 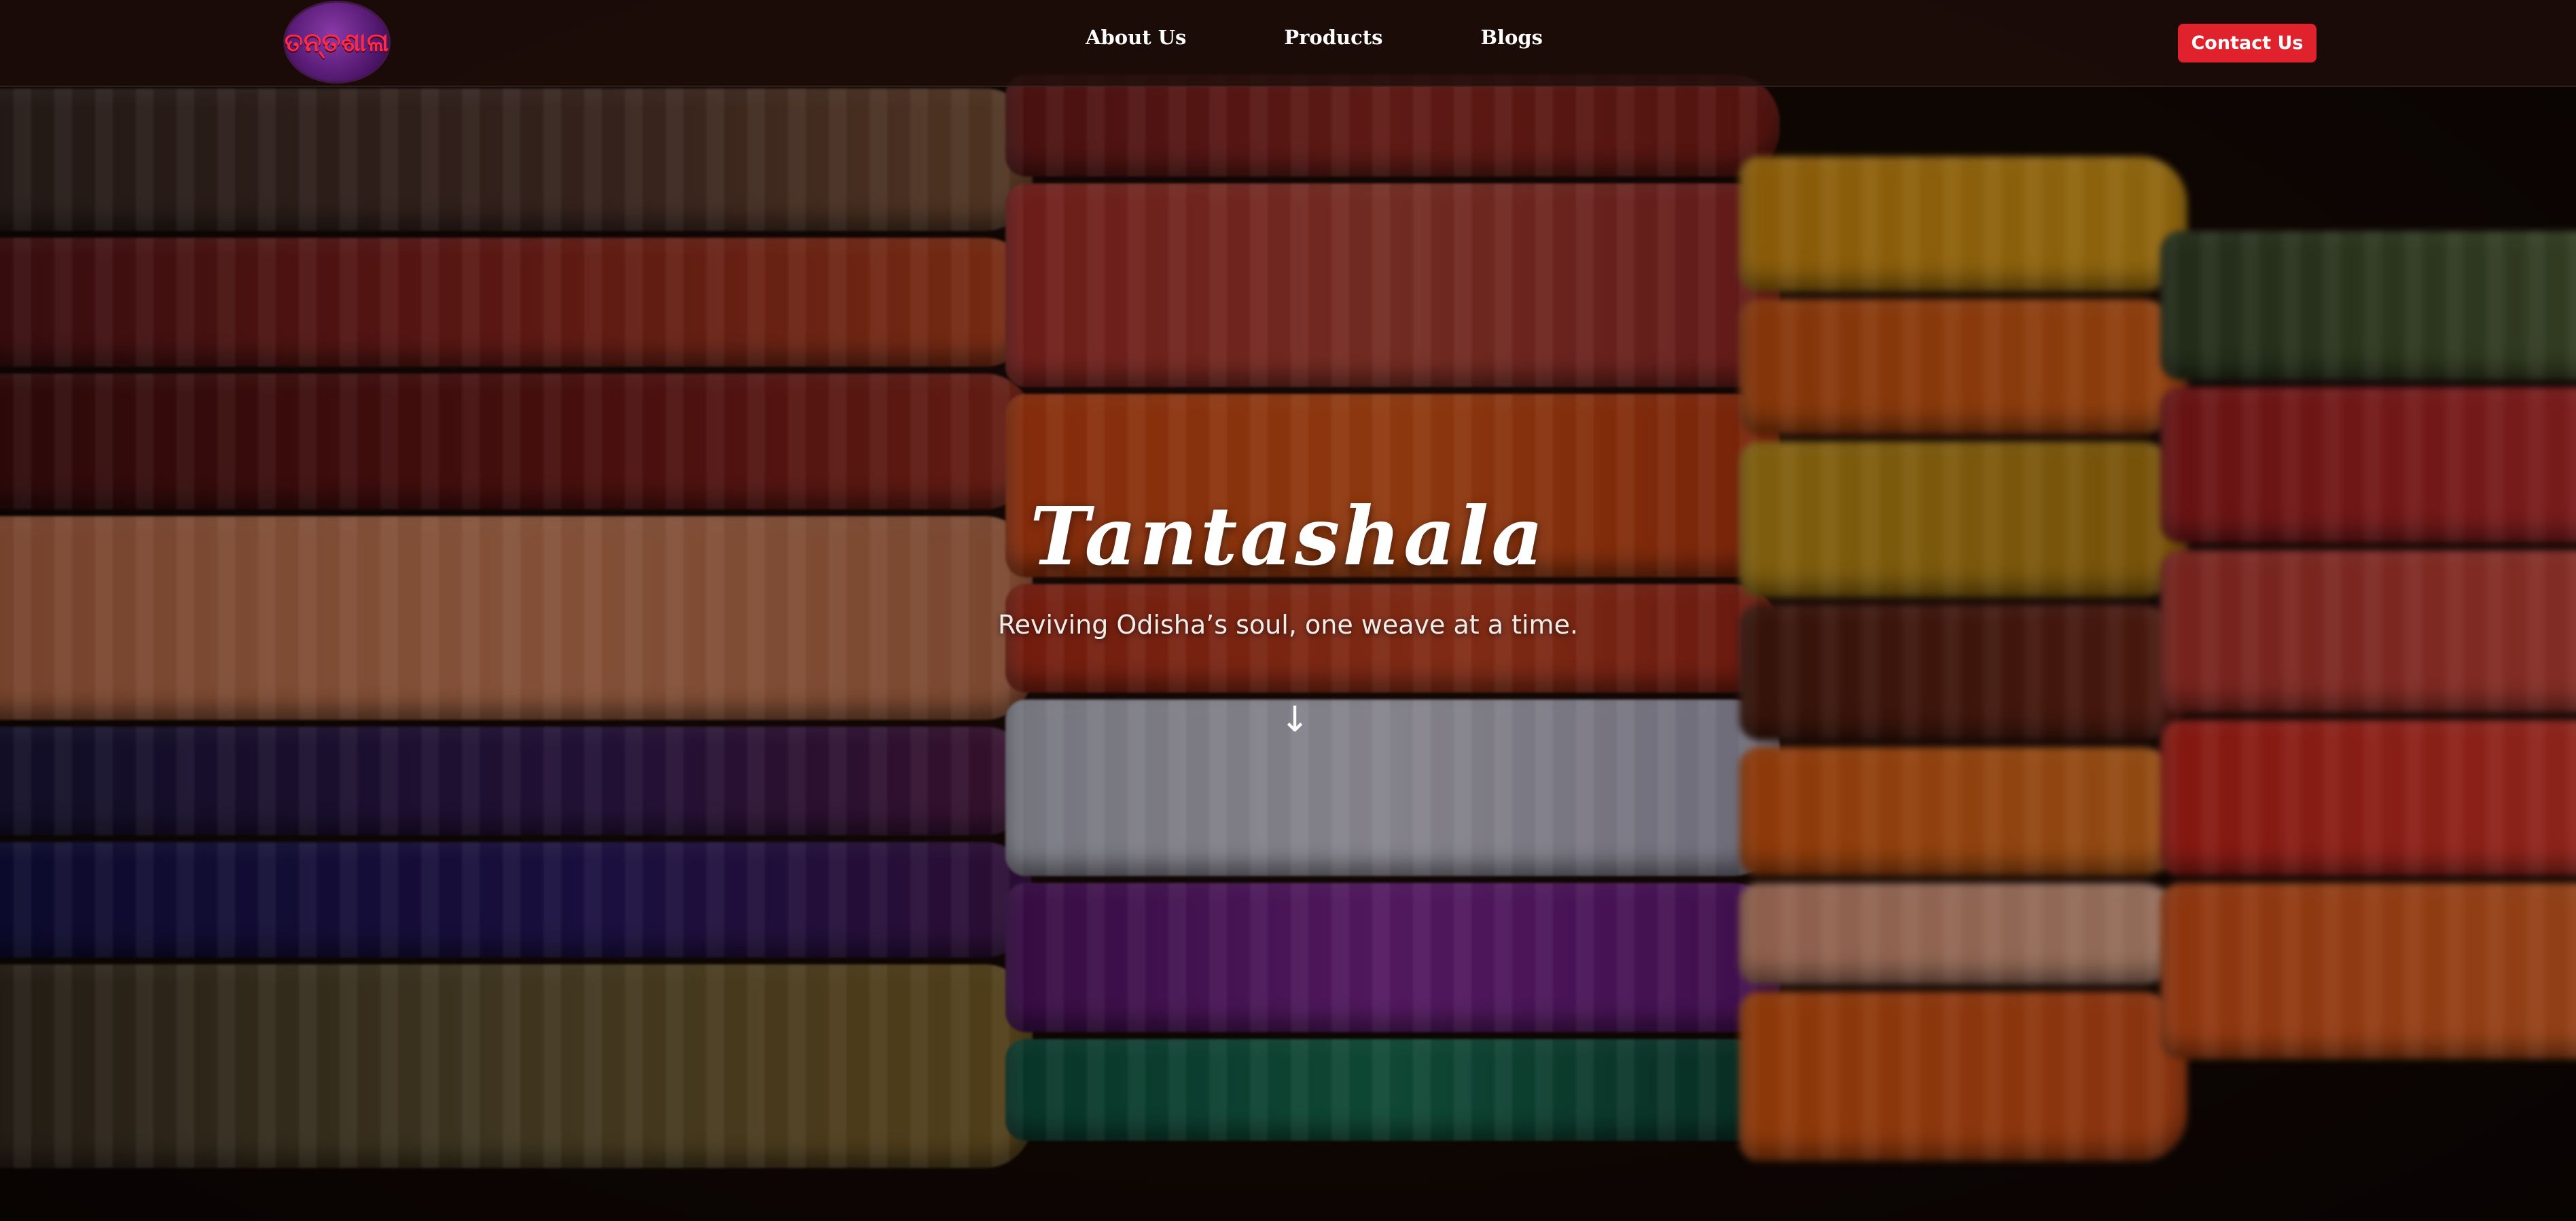 I want to click on nav-link-products: Products, so click(x=1333, y=37).